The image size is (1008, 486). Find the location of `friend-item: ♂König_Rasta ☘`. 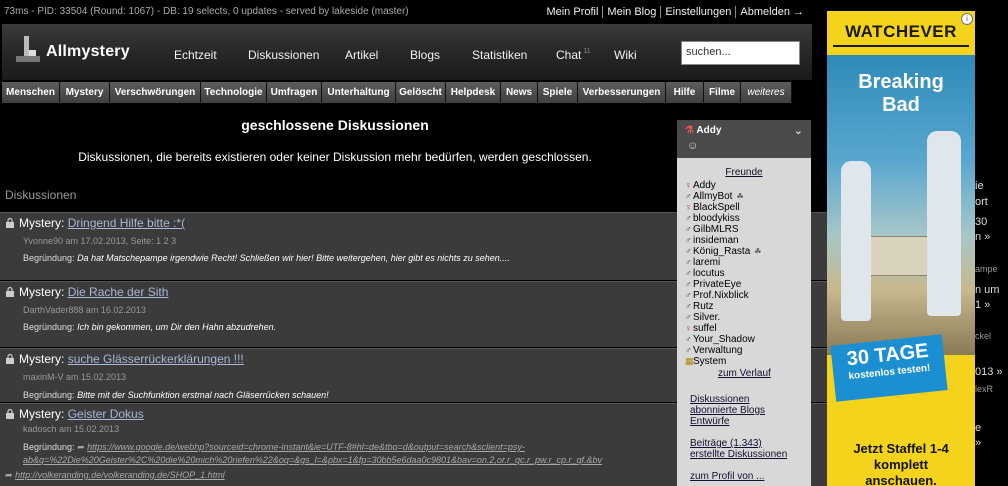

friend-item: ♂König_Rasta ☘ is located at coordinates (748, 251).